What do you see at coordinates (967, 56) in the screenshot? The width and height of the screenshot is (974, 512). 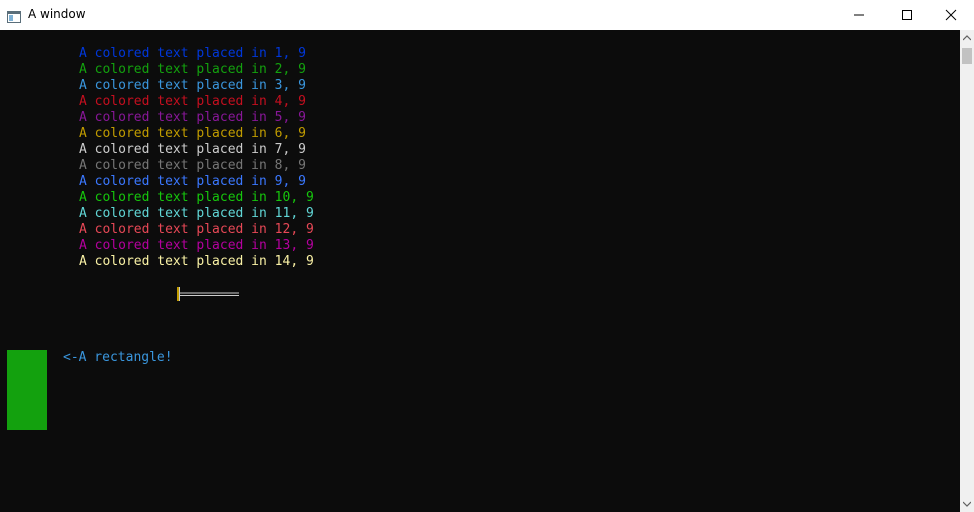 I see `scroll-thumb` at bounding box center [967, 56].